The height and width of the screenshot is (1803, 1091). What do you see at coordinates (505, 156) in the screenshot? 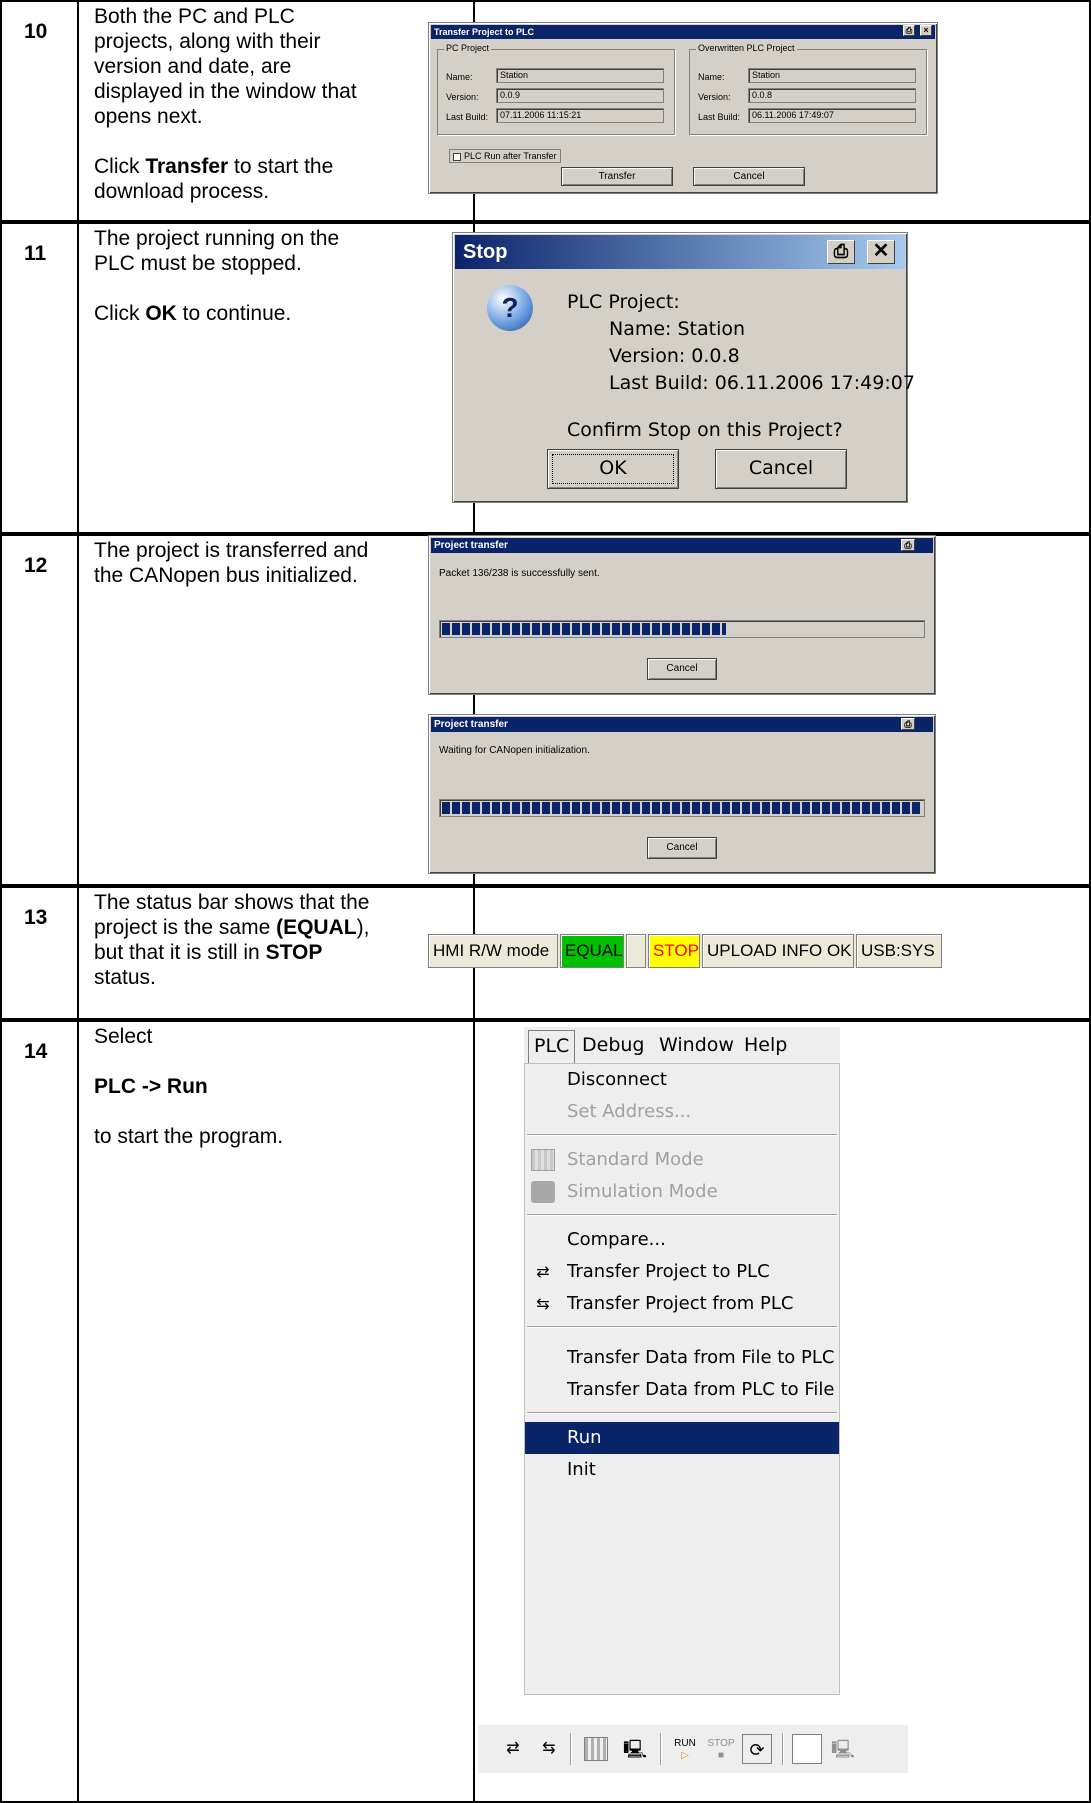
I see `plc-run-checkbox: PLC Run after Transfer` at bounding box center [505, 156].